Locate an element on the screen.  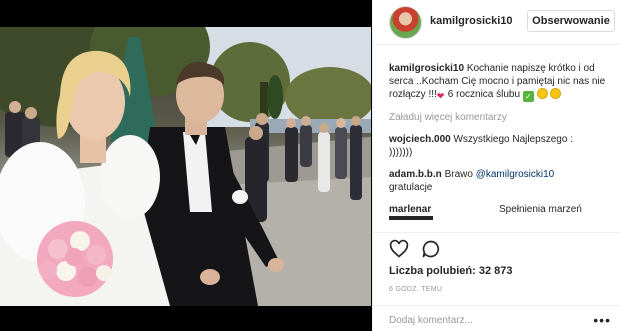
caption-tail: 6 rocznica ślubu is located at coordinates (484, 94).